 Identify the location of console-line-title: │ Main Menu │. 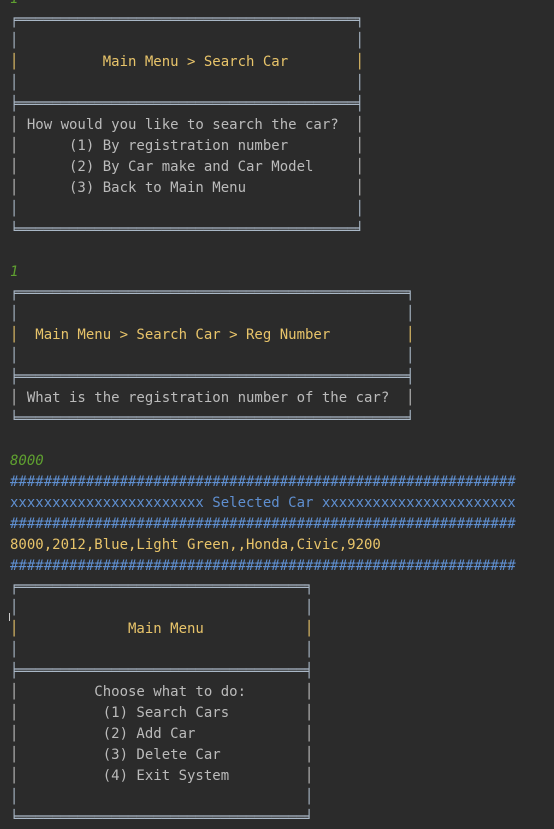
(162, 629).